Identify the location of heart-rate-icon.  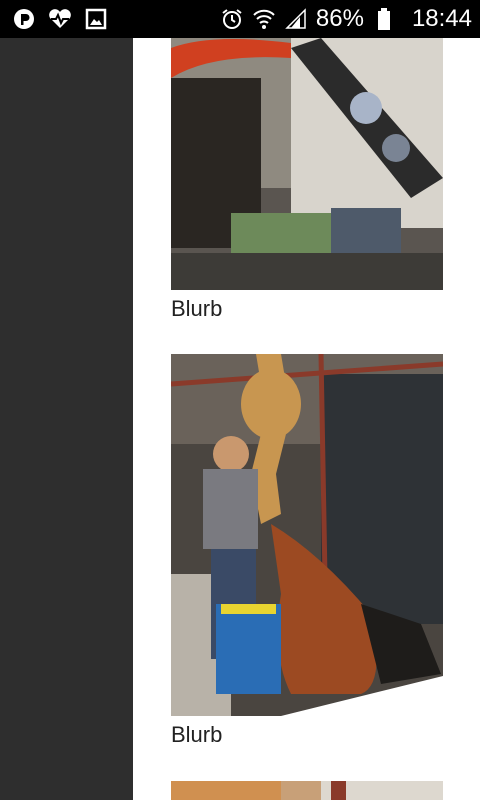
(60, 19).